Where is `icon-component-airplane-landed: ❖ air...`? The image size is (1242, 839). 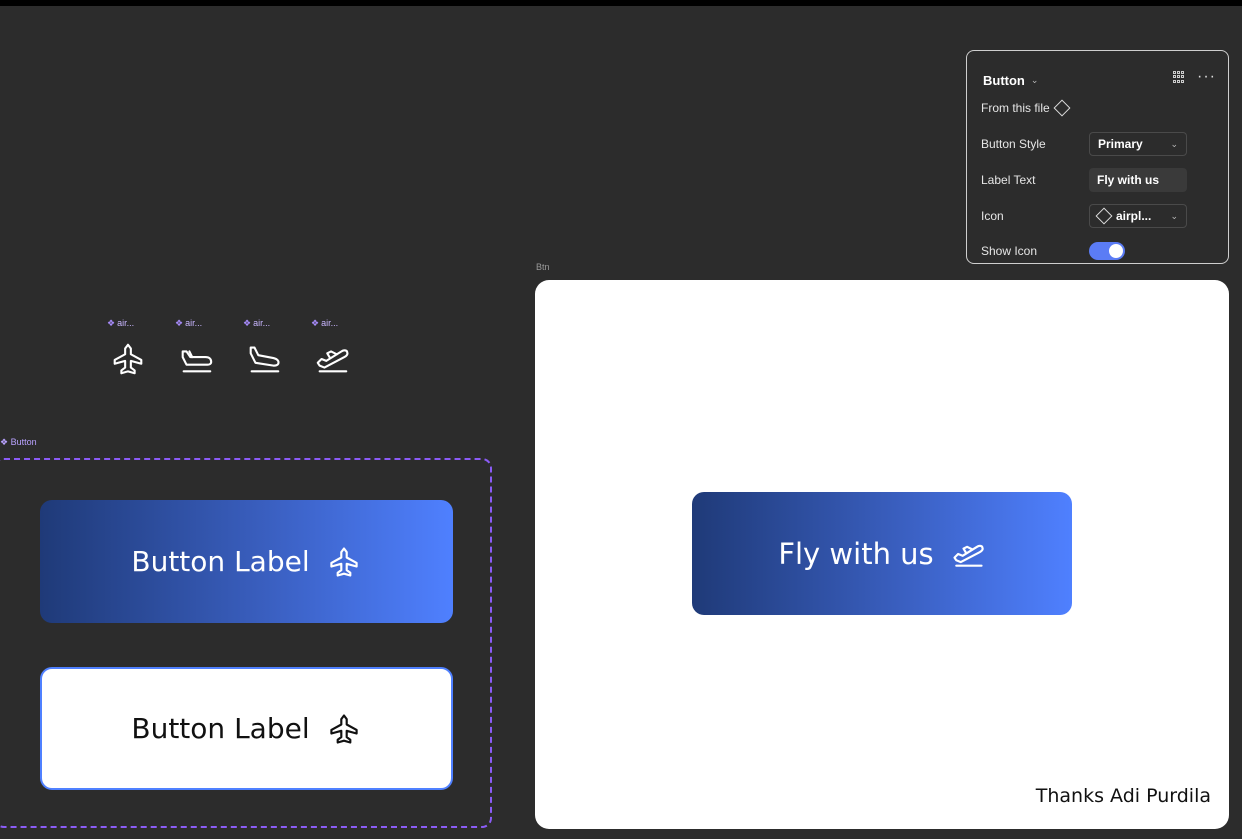 icon-component-airplane-landed: ❖ air... is located at coordinates (201, 350).